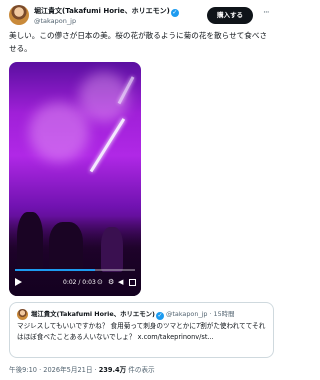  I want to click on light-beam, so click(107, 145).